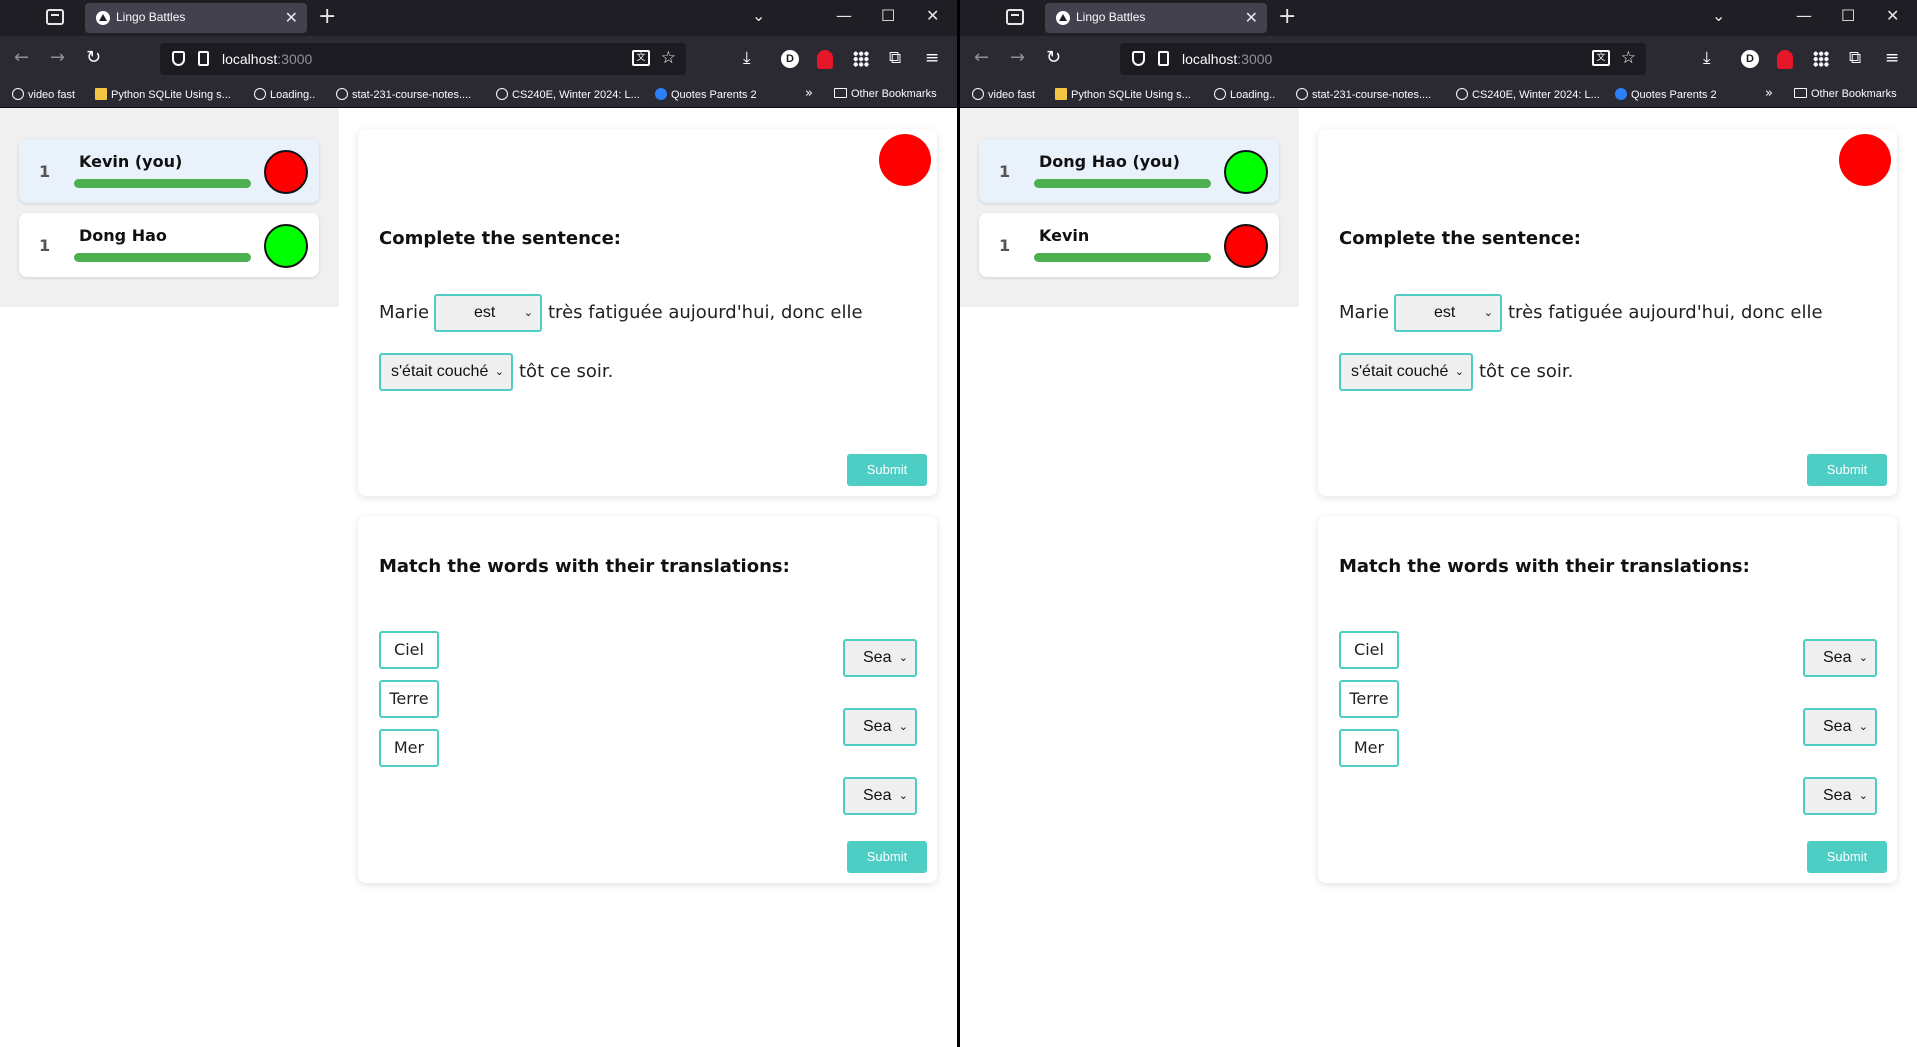 This screenshot has height=1047, width=1917. Describe the element at coordinates (123, 235) in the screenshot. I see `player-name: Dong Hao` at that location.